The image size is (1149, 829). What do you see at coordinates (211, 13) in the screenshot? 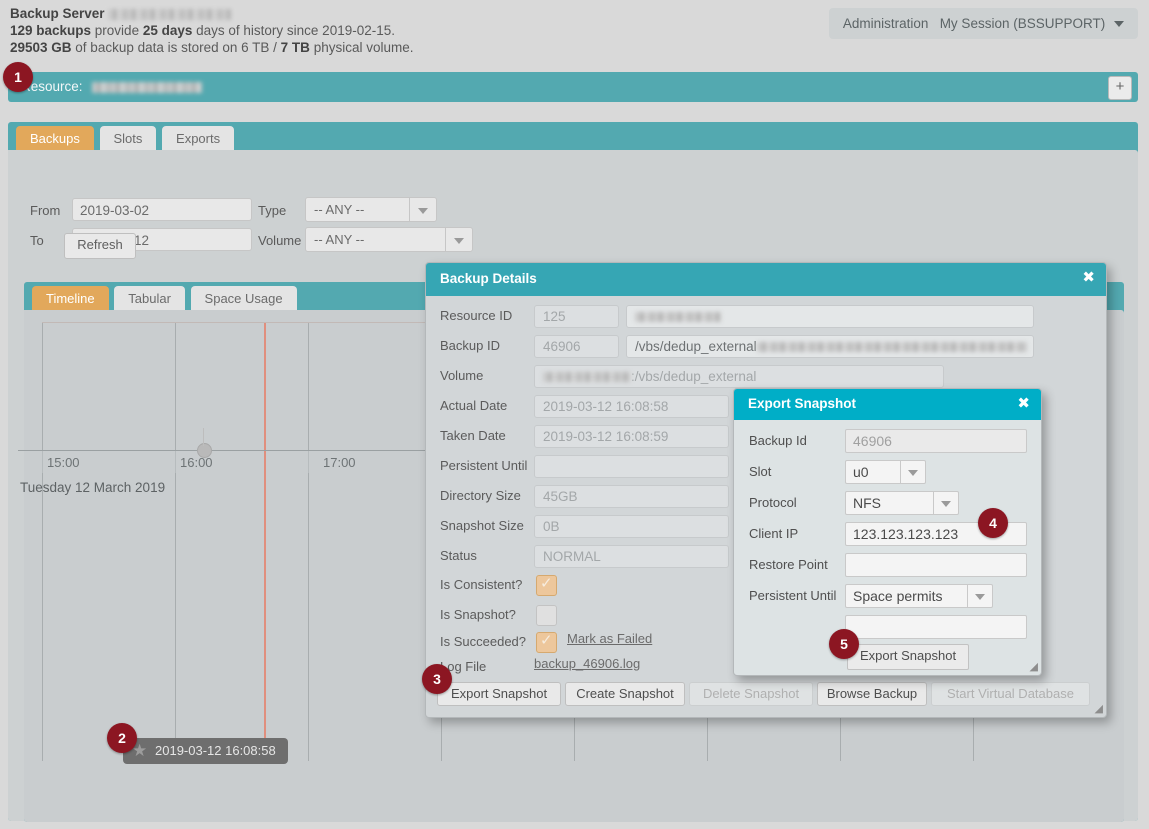
I see `header-title-line: Backup Server` at bounding box center [211, 13].